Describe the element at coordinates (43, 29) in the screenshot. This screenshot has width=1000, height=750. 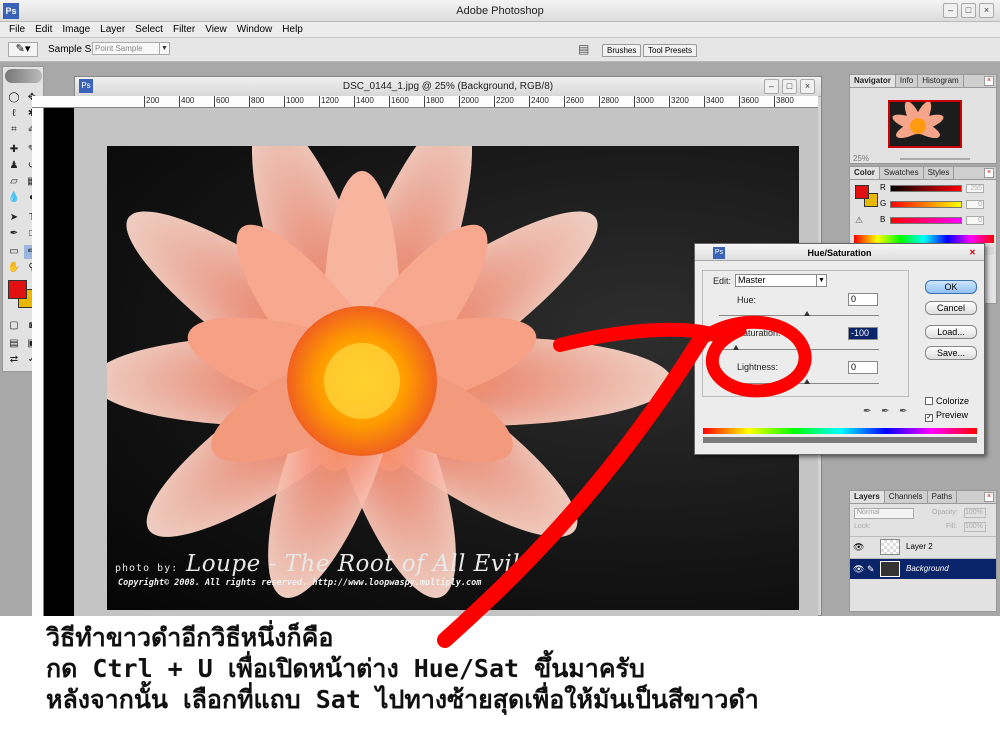
I see `menu-edit: Edit` at that location.